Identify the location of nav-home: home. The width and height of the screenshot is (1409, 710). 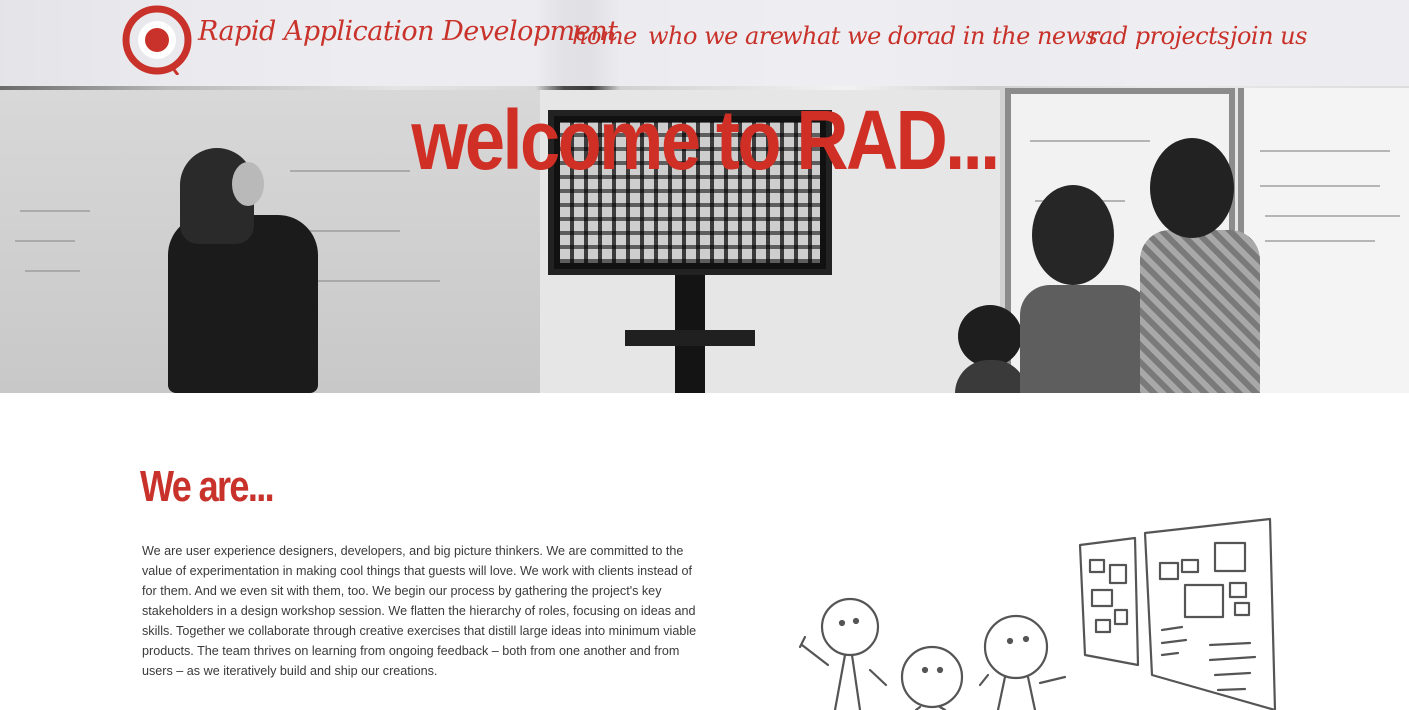
(604, 36).